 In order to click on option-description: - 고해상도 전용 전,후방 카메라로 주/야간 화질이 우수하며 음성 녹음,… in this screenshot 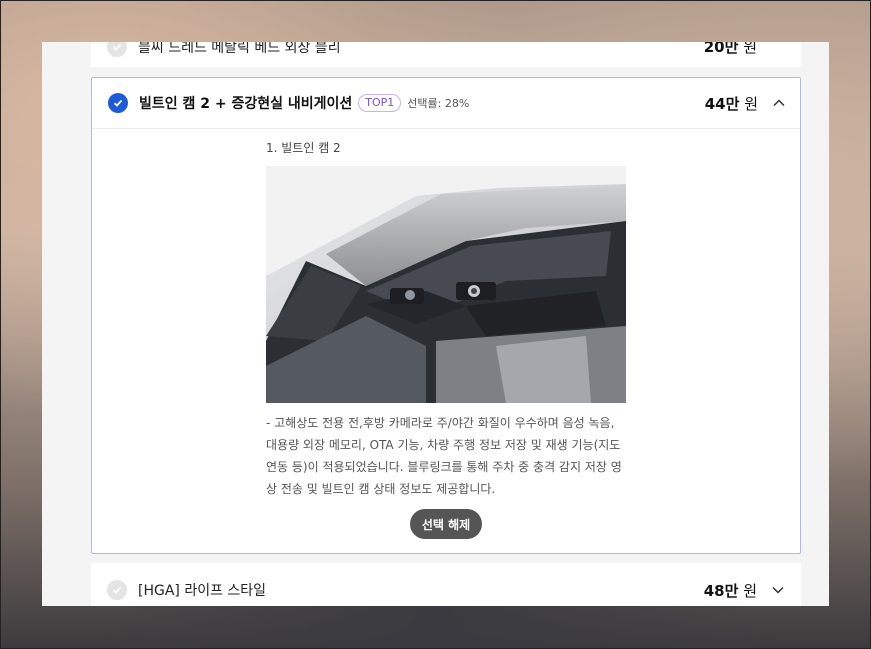, I will do `click(444, 456)`.